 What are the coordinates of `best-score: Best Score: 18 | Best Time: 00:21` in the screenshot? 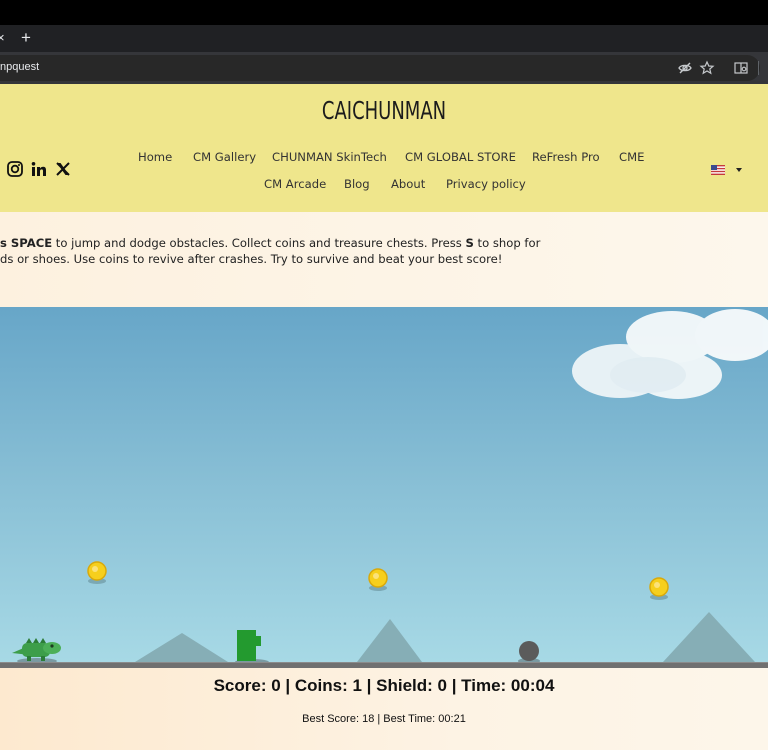 It's located at (384, 719).